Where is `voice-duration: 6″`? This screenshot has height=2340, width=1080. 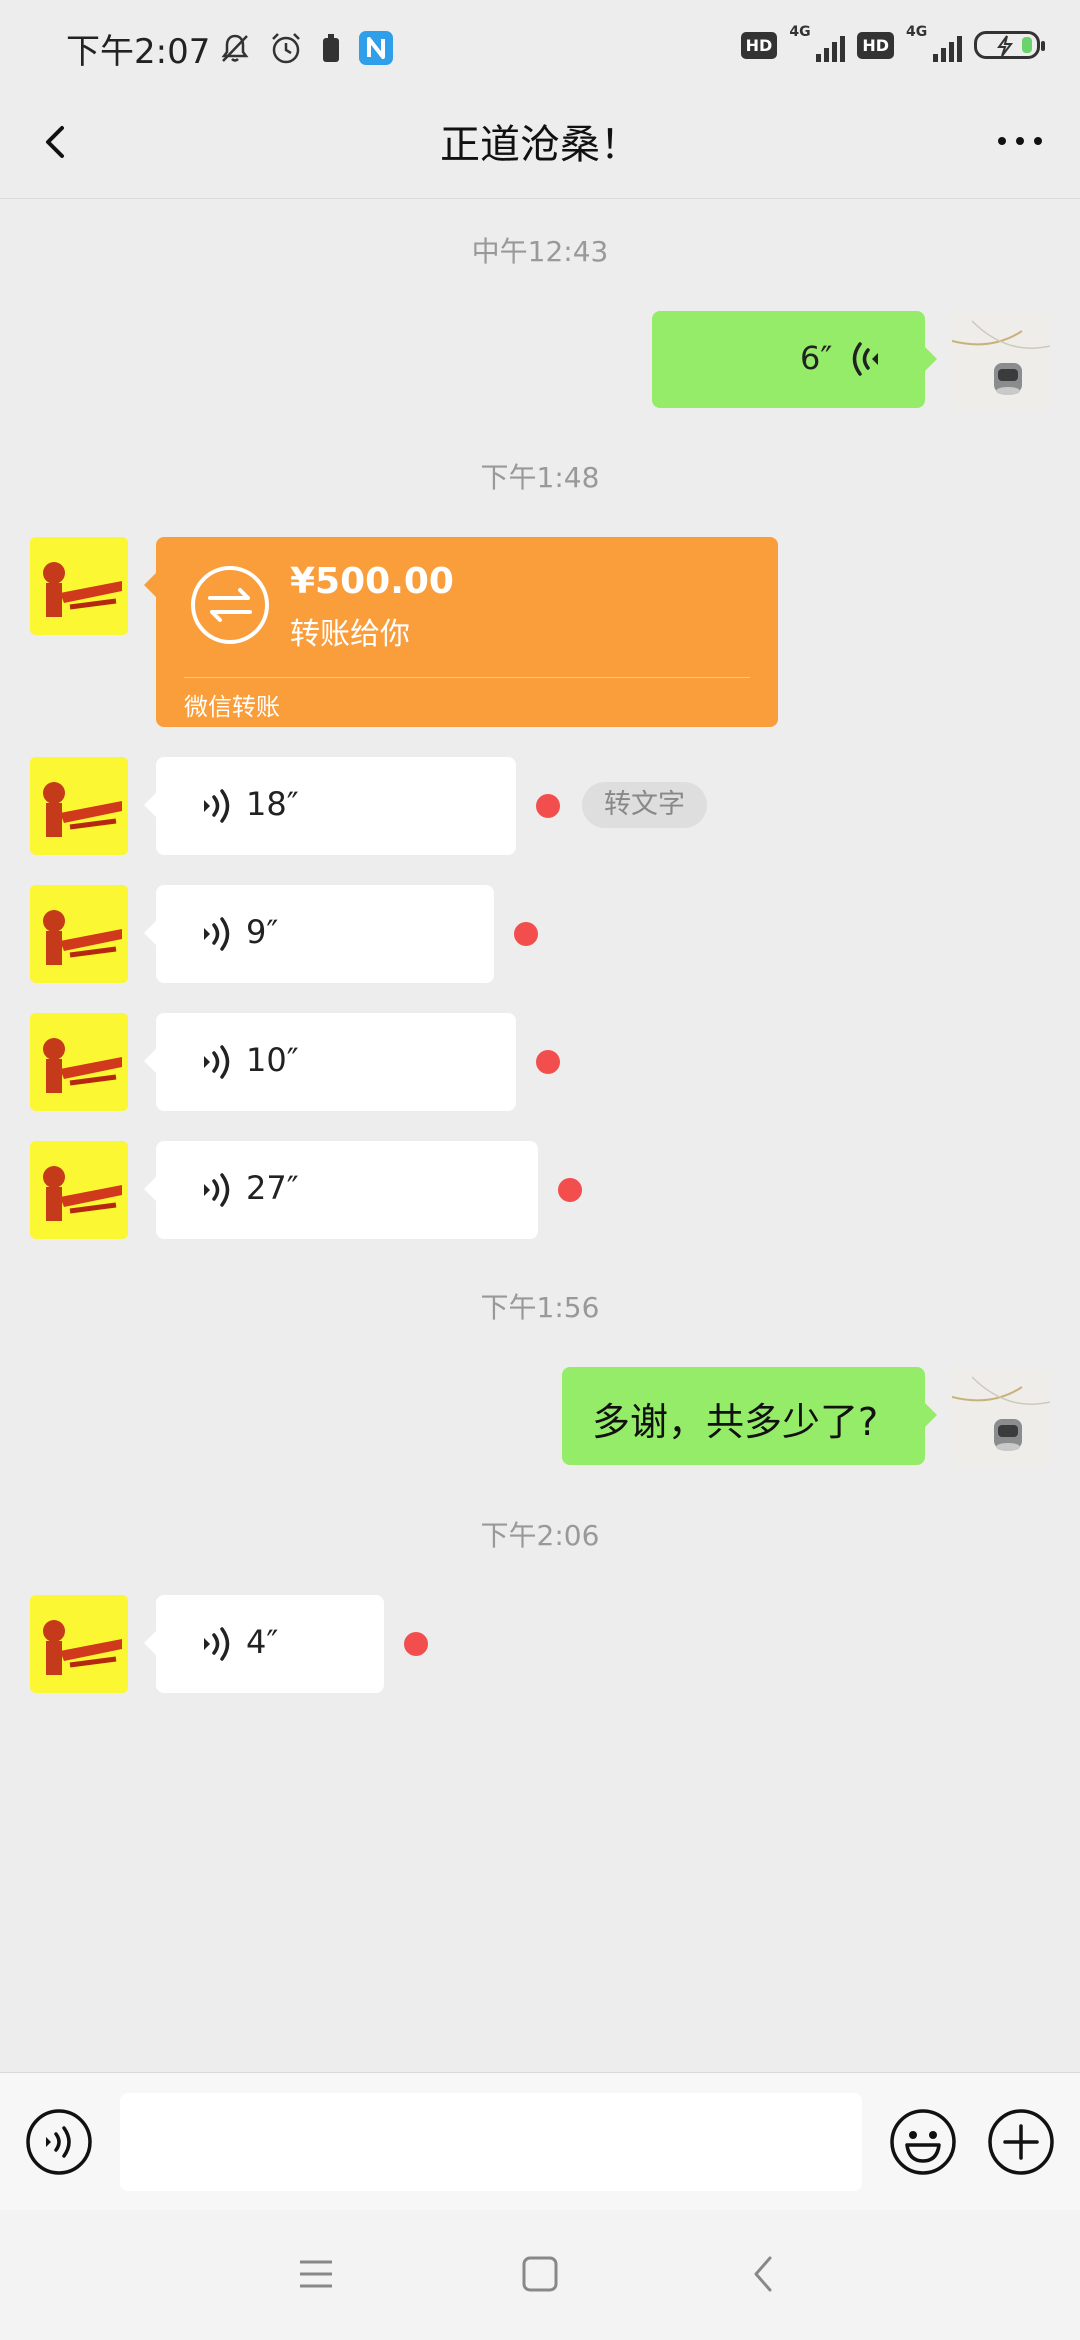 voice-duration: 6″ is located at coordinates (816, 358).